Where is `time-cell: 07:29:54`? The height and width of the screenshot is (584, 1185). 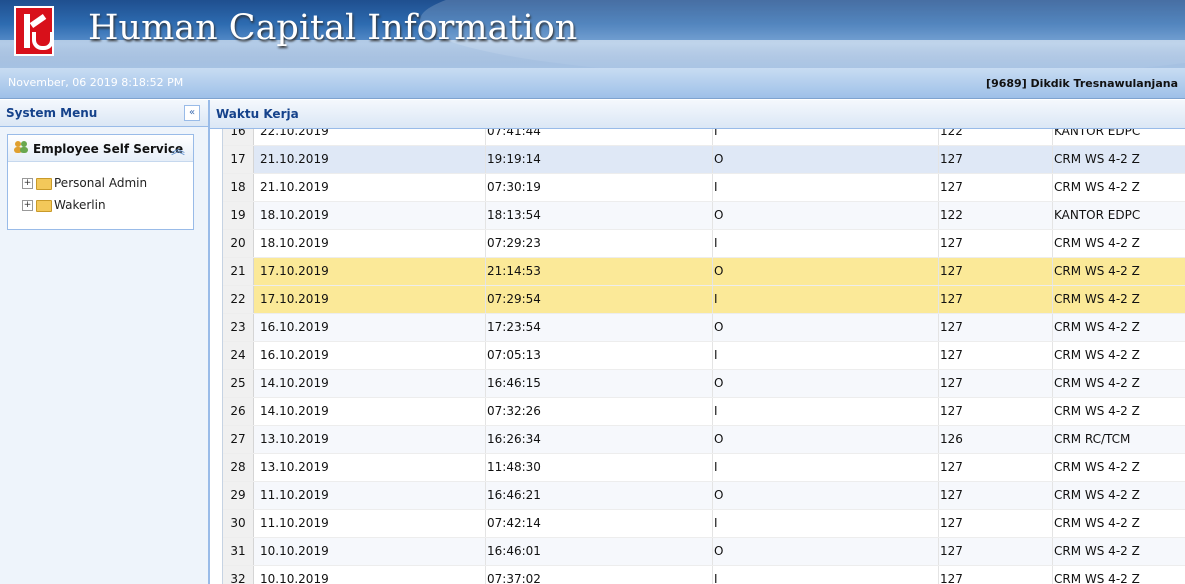 time-cell: 07:29:54 is located at coordinates (514, 299).